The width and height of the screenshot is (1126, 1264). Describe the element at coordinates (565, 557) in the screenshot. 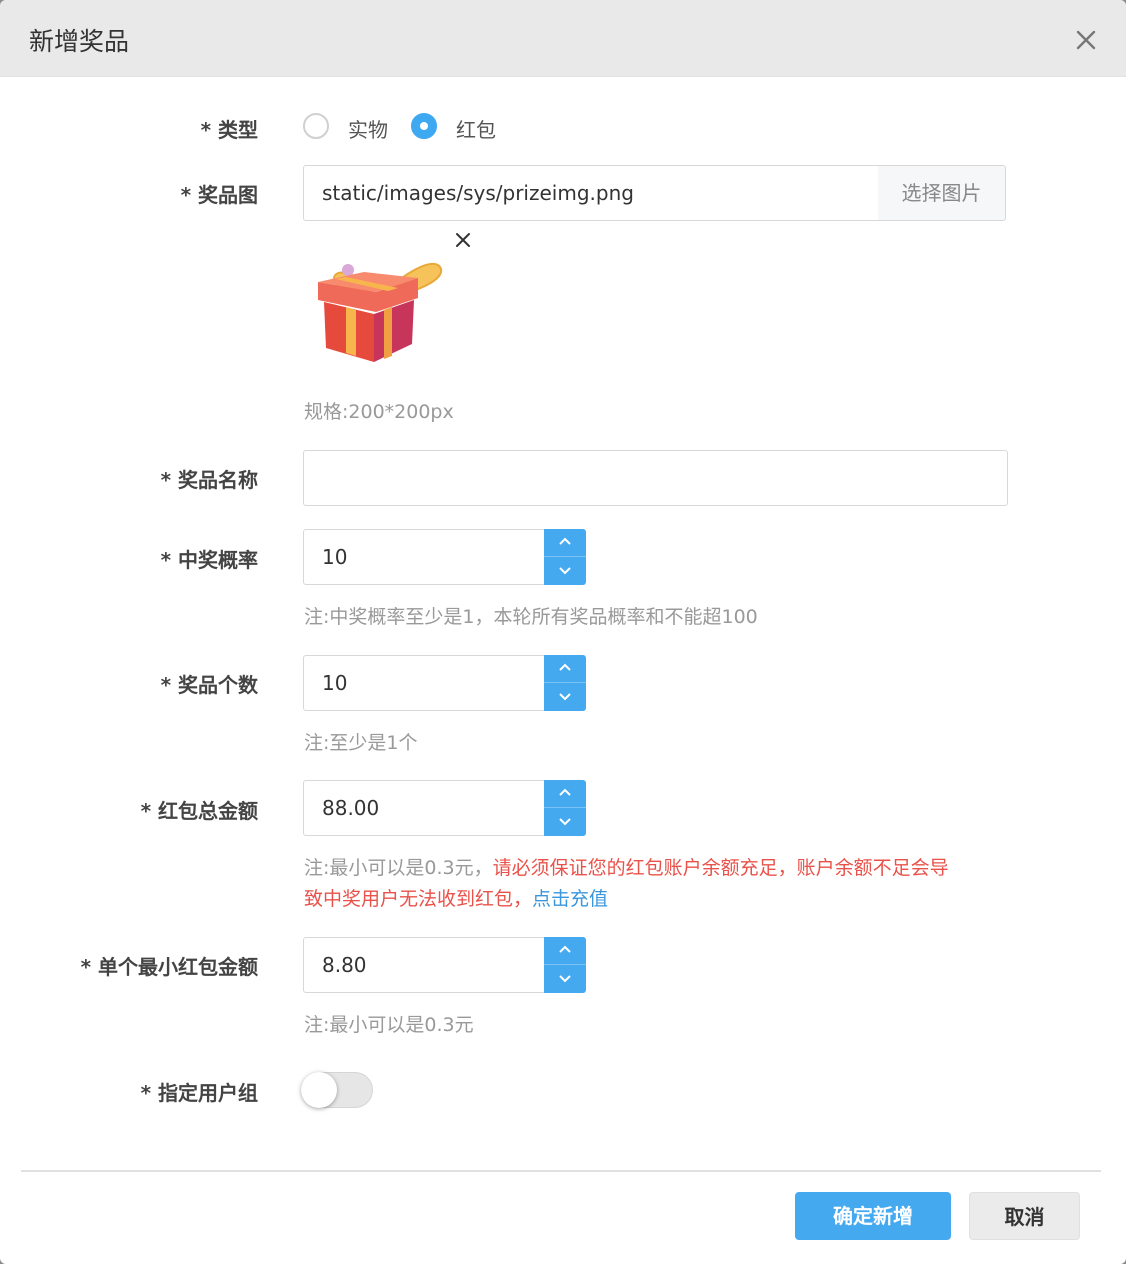

I see `probability-stepper` at that location.